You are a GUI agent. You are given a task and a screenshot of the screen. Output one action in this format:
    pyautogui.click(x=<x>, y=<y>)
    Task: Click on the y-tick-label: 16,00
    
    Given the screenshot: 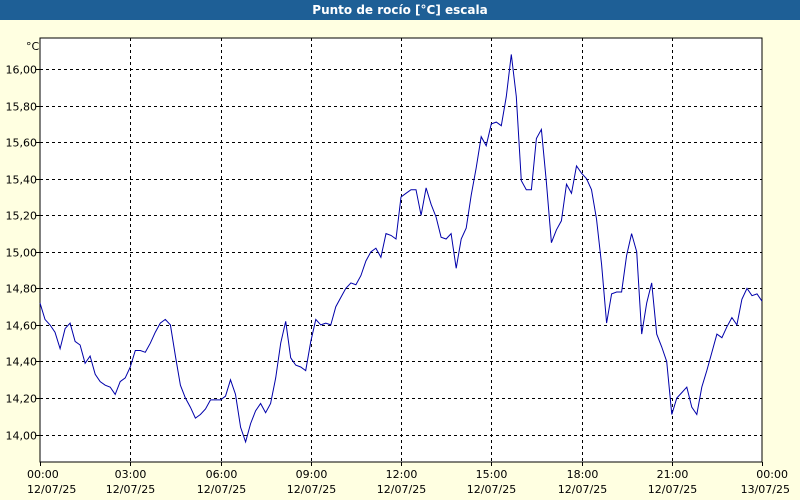 What is the action you would take?
    pyautogui.click(x=22, y=70)
    